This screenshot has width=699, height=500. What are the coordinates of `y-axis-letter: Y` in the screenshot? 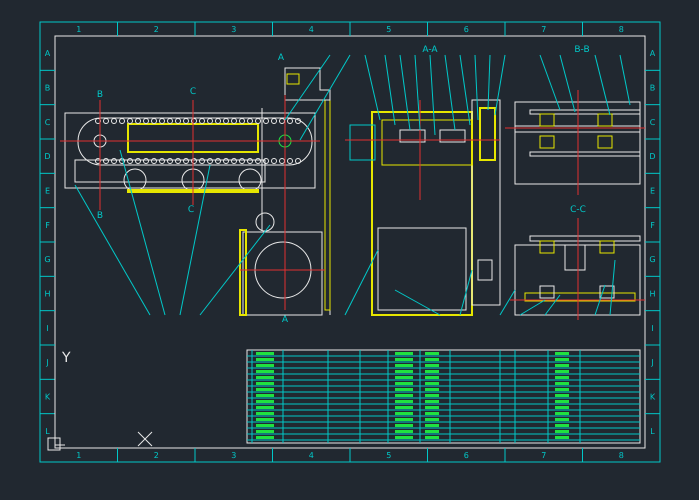 It's located at (66, 358).